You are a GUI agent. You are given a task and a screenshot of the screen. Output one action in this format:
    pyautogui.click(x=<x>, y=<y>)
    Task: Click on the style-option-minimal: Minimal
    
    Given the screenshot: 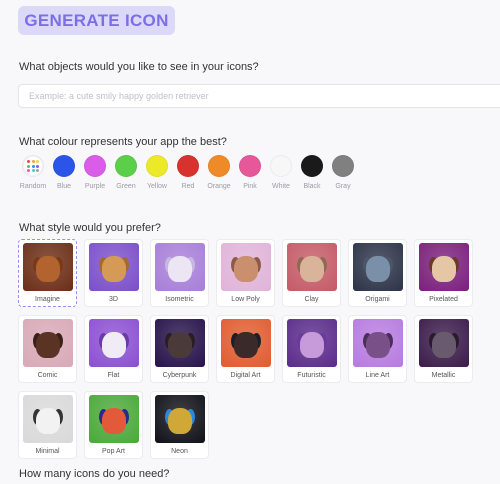 What is the action you would take?
    pyautogui.click(x=47, y=425)
    